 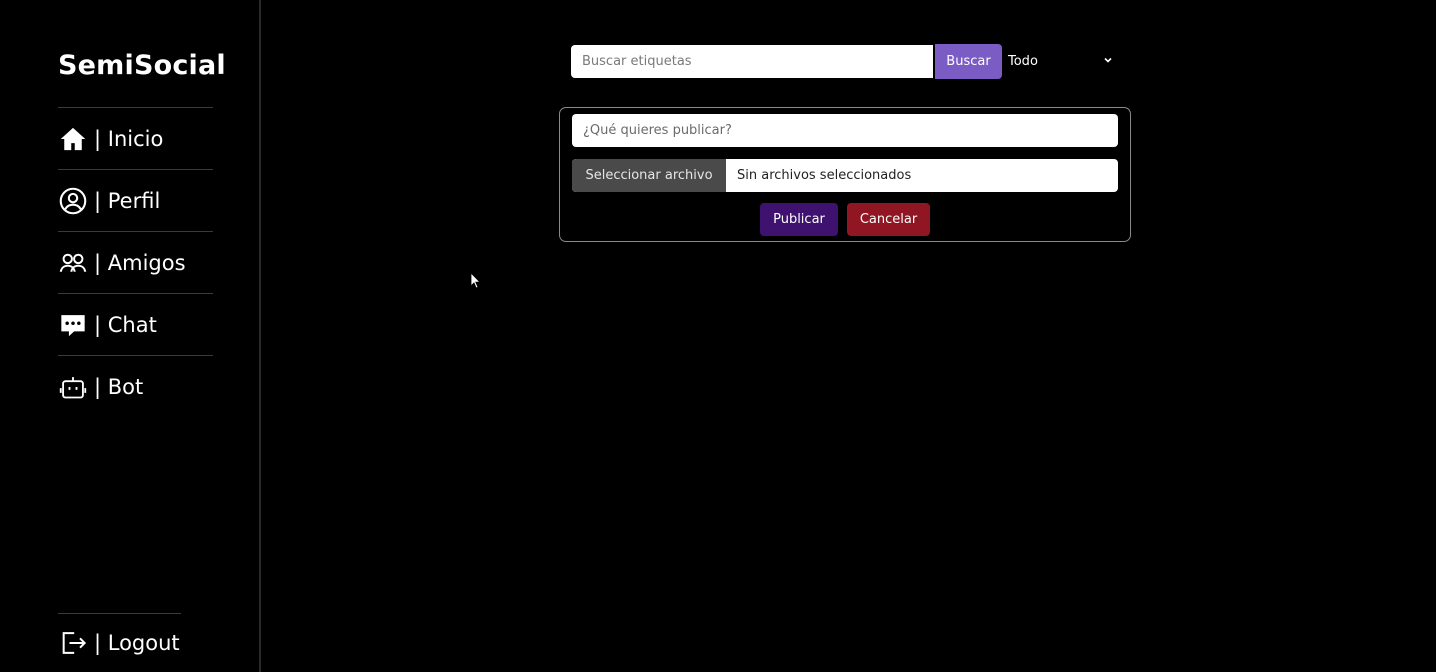 I want to click on sidebar-item-amigos: | Amigos, so click(x=135, y=262).